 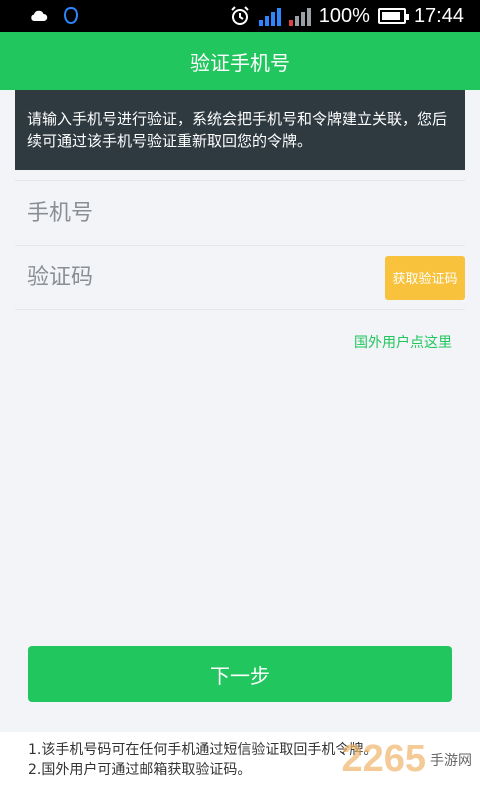 I want to click on alarm-icon, so click(x=240, y=15).